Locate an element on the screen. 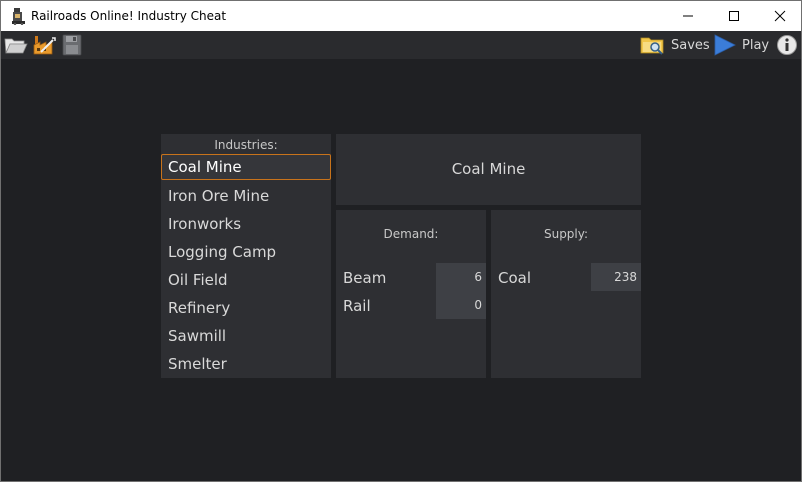 The image size is (802, 482). list-item-oil-field: Oil Field is located at coordinates (246, 280).